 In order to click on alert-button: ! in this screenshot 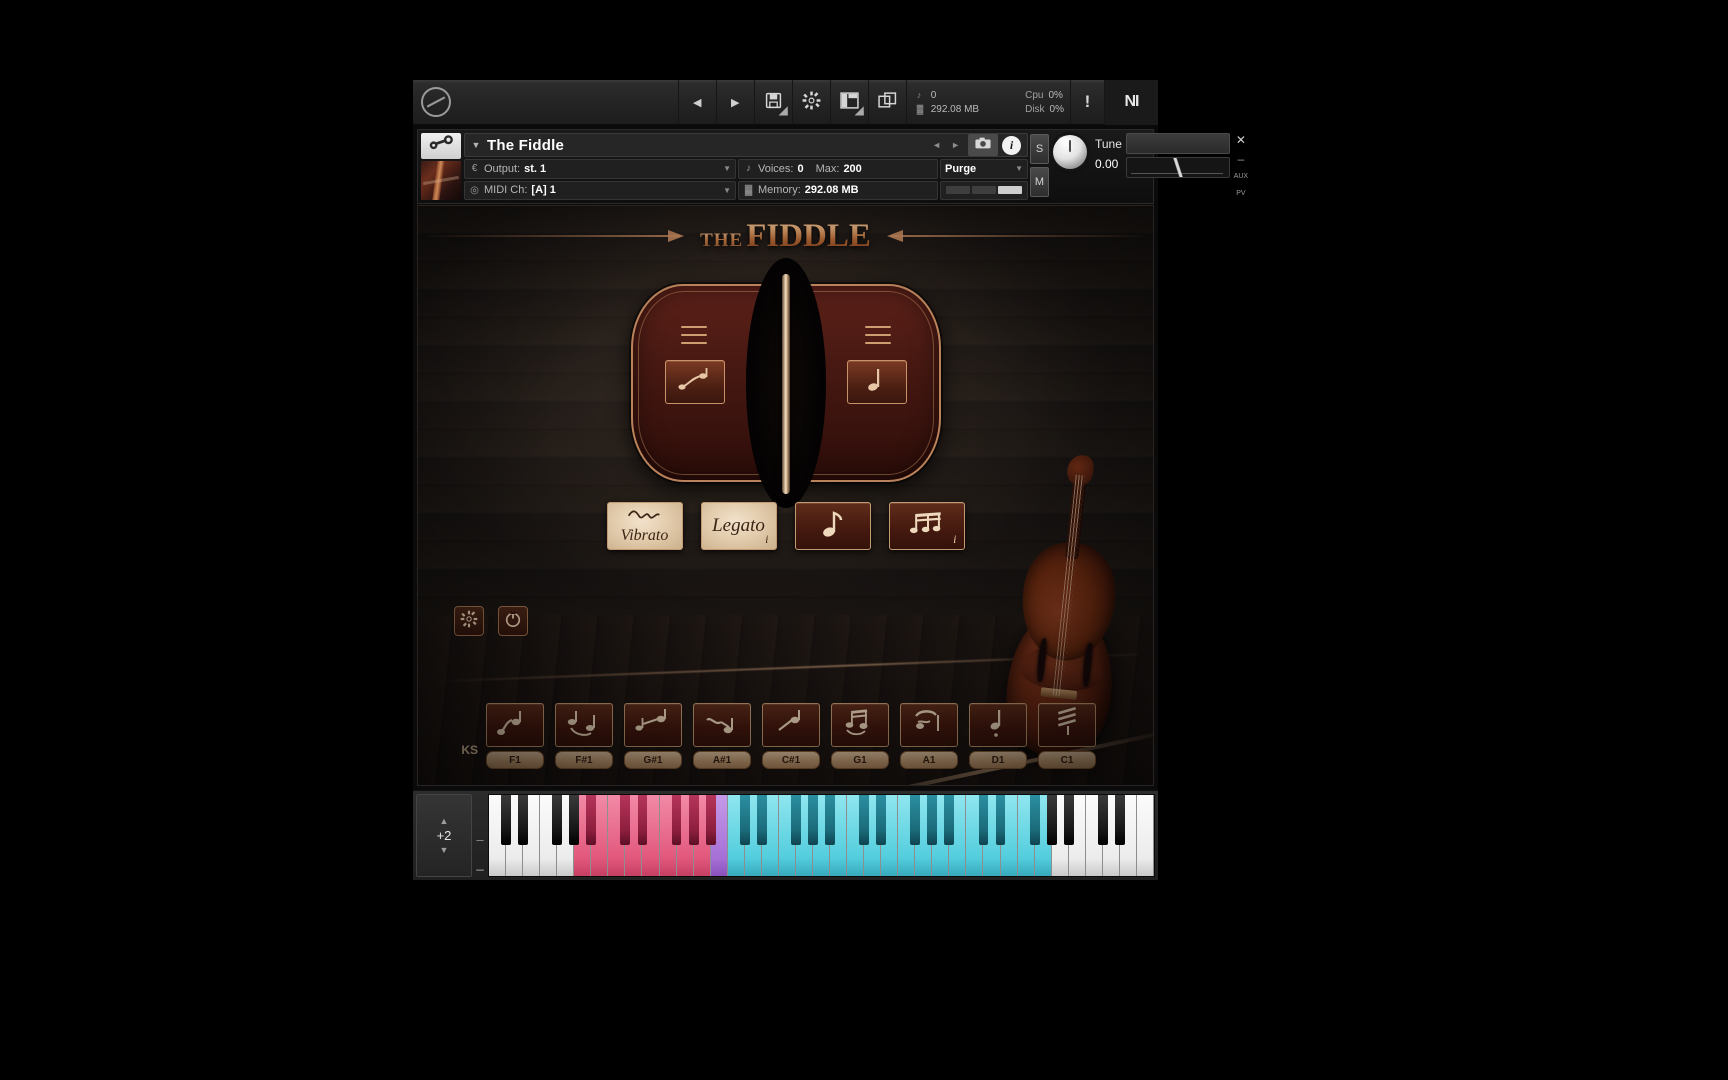, I will do `click(1087, 102)`.